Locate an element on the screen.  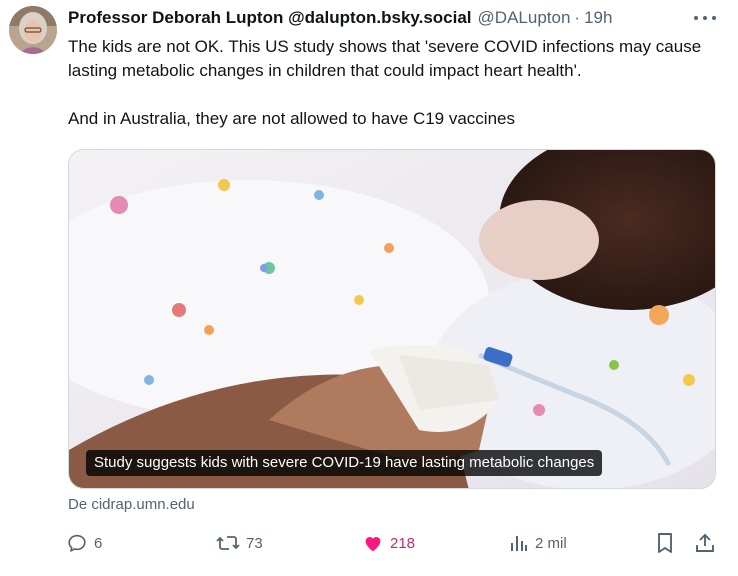
handle: @DALupton is located at coordinates (524, 18).